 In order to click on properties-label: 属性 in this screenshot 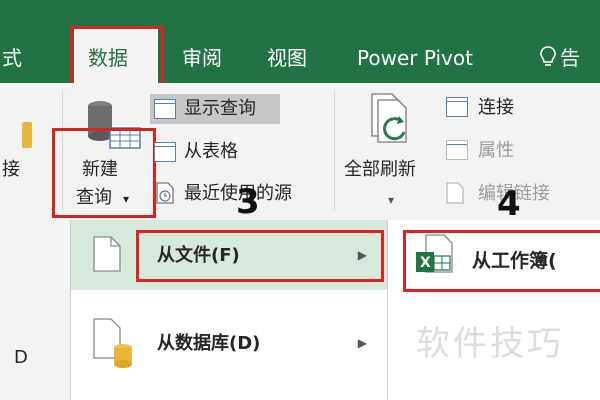, I will do `click(496, 151)`.